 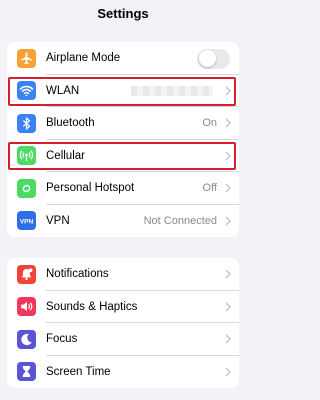 What do you see at coordinates (26, 306) in the screenshot?
I see `speaker-icon` at bounding box center [26, 306].